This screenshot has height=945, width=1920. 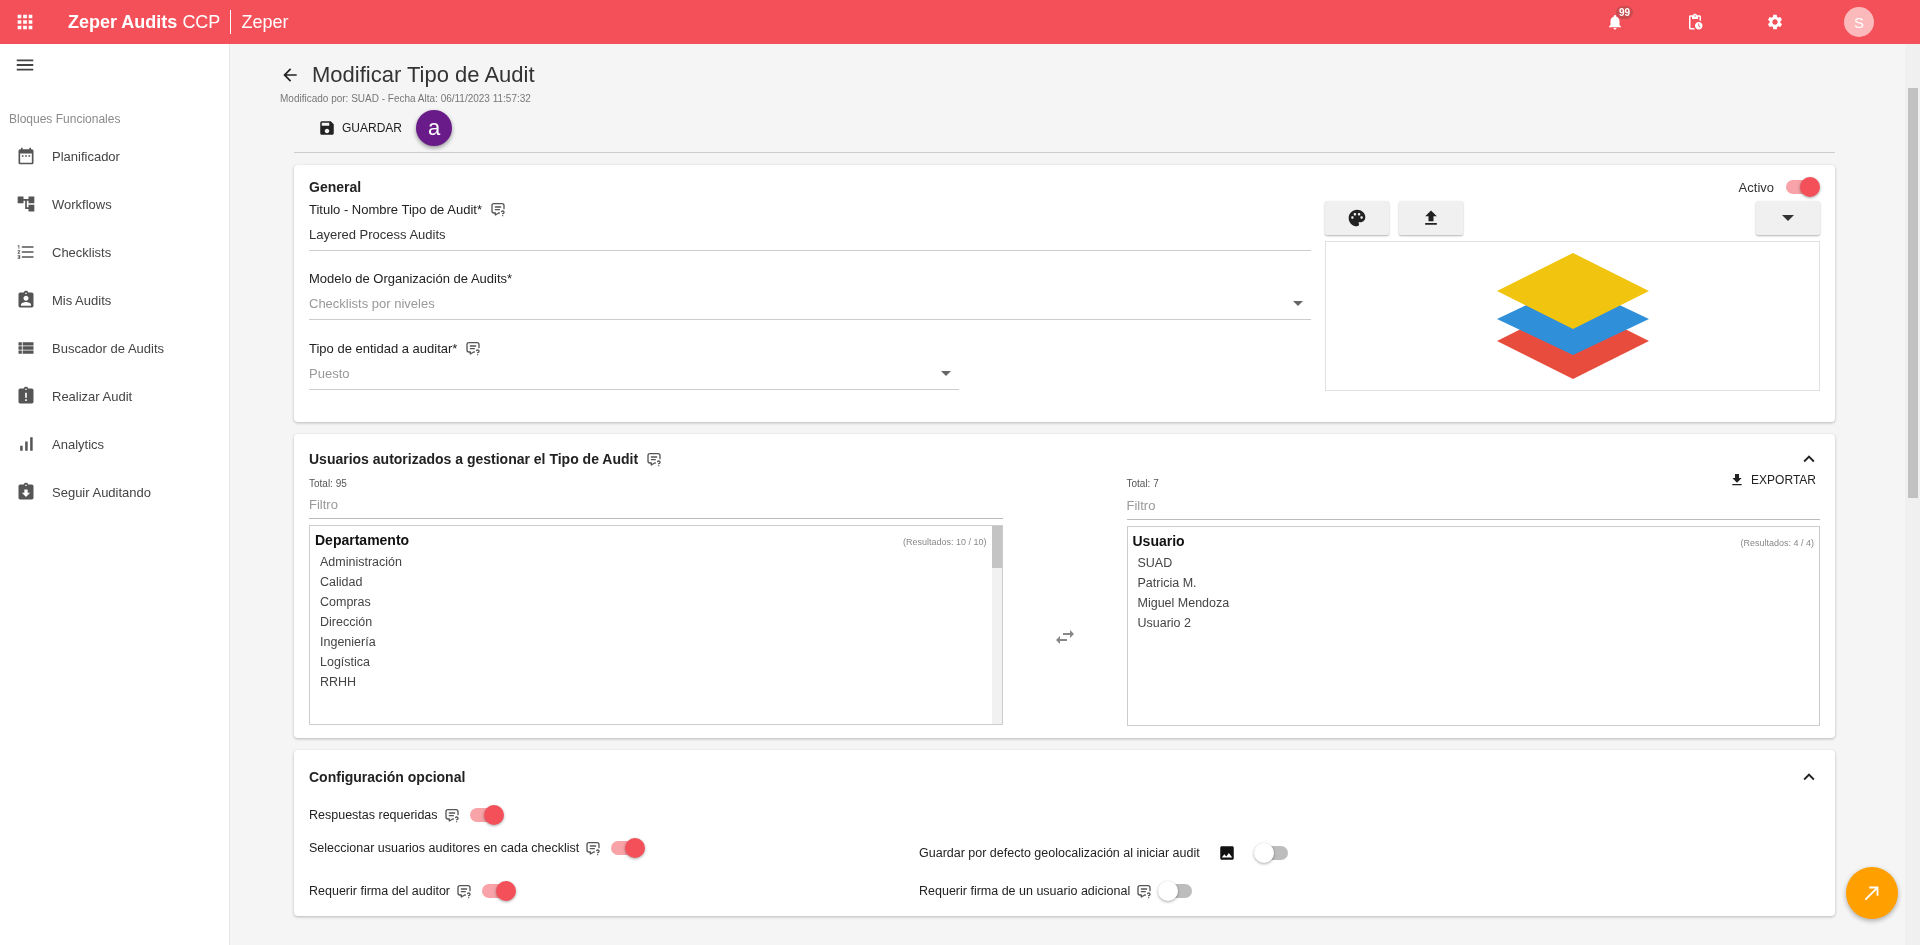 What do you see at coordinates (1756, 187) in the screenshot?
I see `active-label: Activo` at bounding box center [1756, 187].